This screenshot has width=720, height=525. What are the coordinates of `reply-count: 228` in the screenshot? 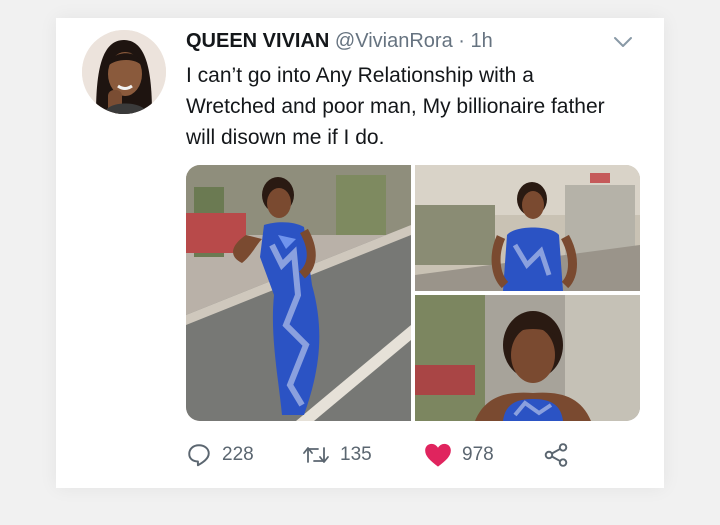 It's located at (238, 454).